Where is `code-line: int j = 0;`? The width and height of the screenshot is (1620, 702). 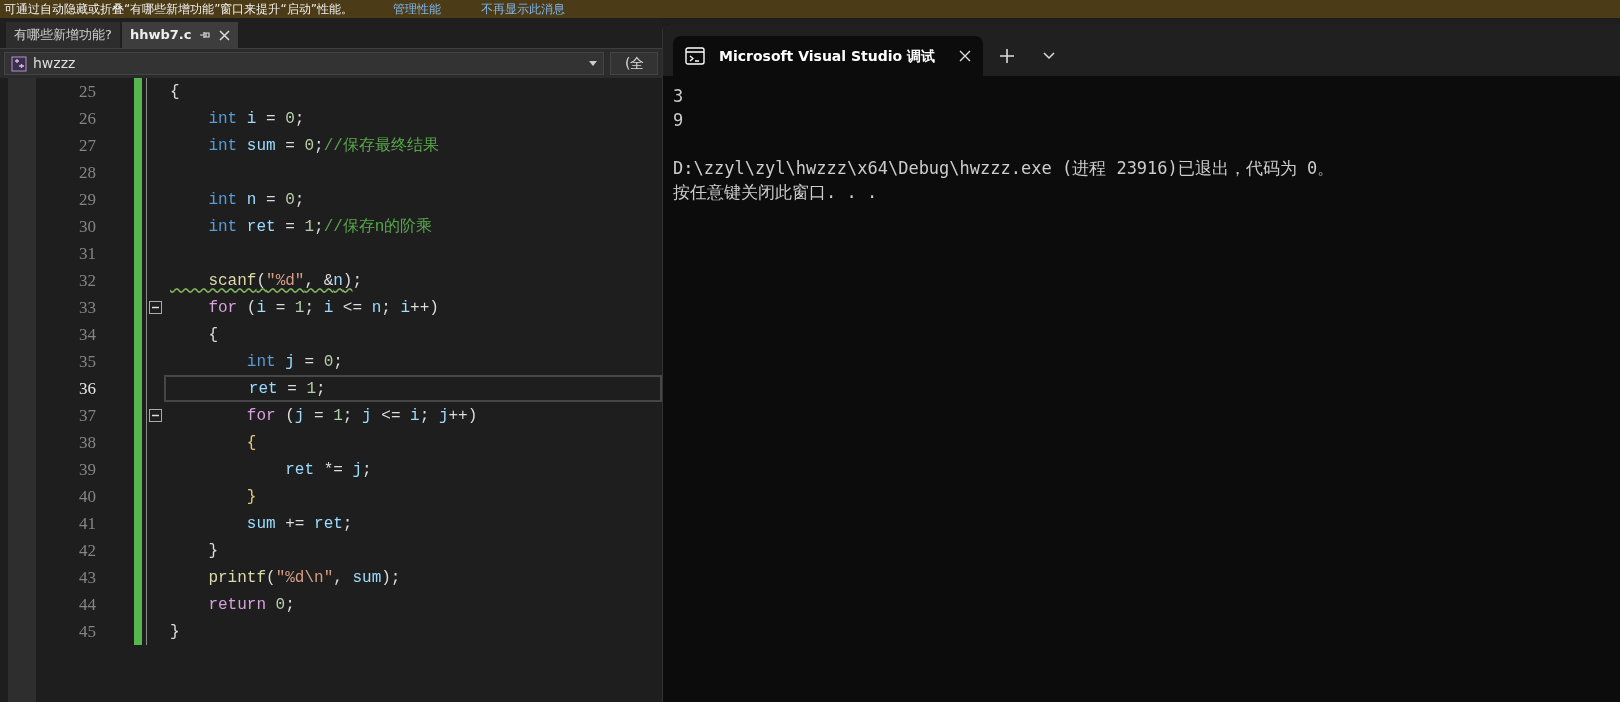 code-line: int j = 0; is located at coordinates (294, 362).